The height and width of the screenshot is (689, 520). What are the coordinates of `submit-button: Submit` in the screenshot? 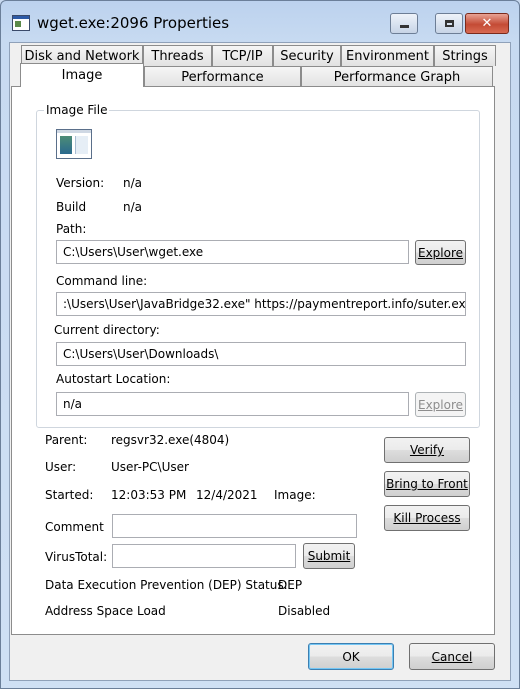 It's located at (329, 556).